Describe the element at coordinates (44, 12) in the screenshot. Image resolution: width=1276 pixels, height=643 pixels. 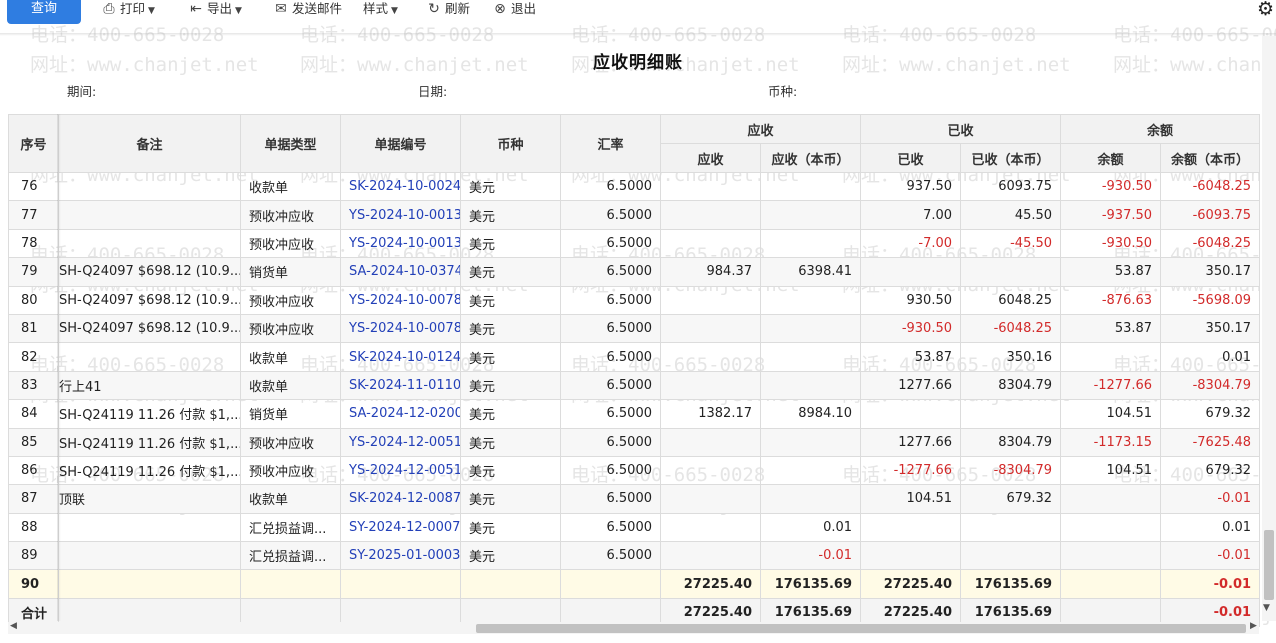
I see `query-button: 查询` at that location.